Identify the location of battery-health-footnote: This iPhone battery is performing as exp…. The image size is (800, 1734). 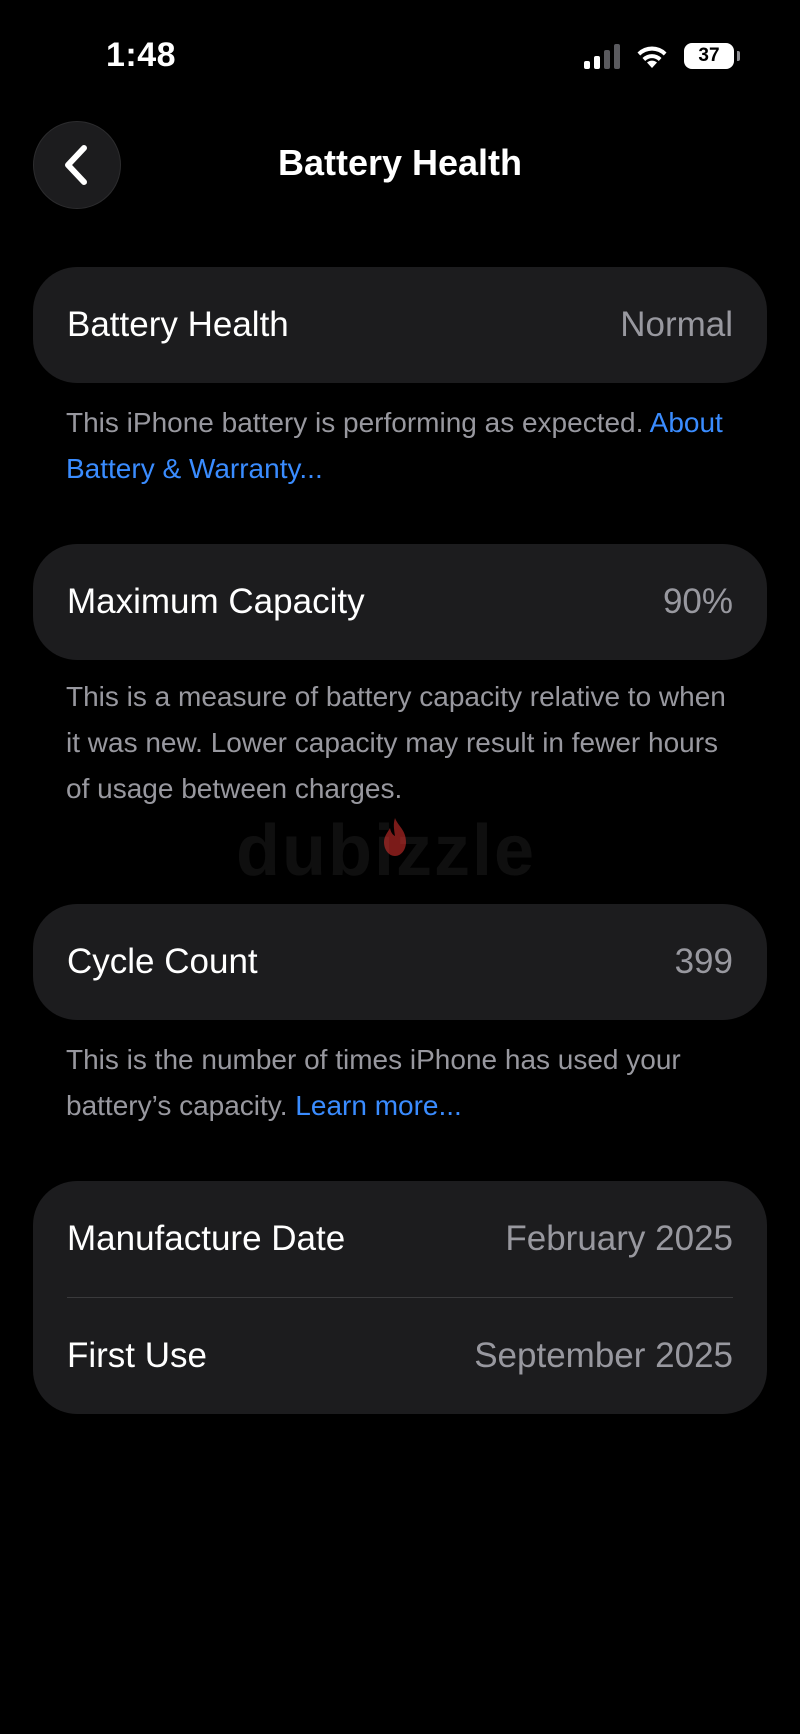
(406, 446).